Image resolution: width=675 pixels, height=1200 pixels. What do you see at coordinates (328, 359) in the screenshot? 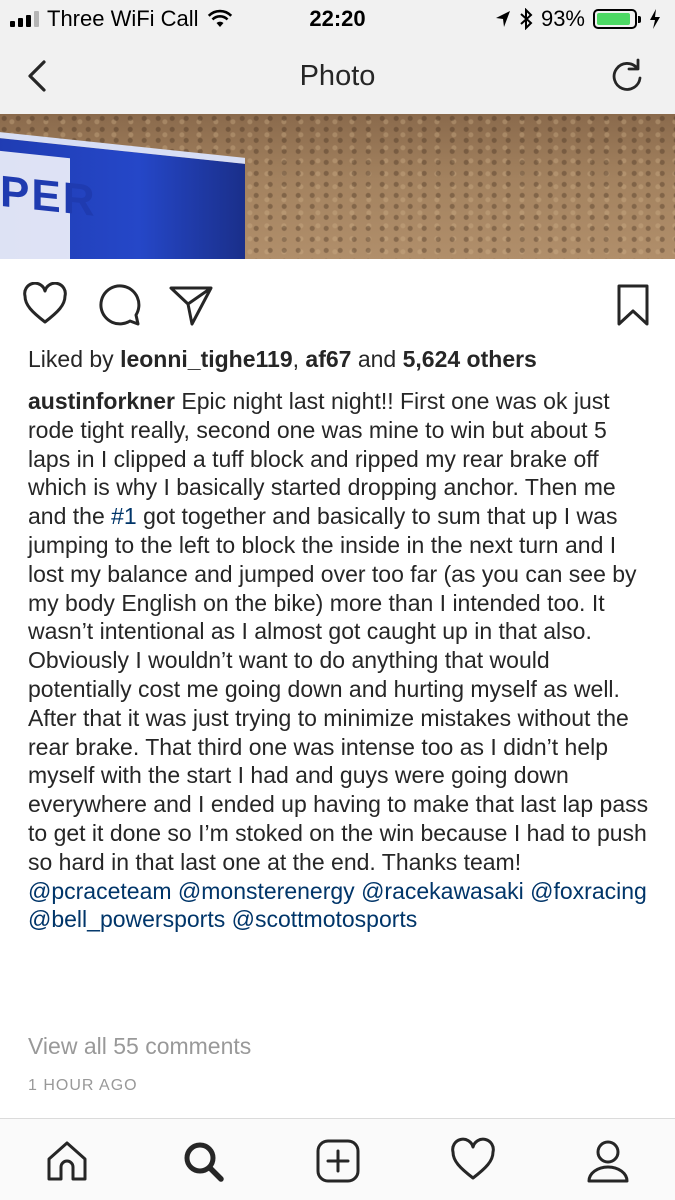
I see `liked-by-user-link: af67` at bounding box center [328, 359].